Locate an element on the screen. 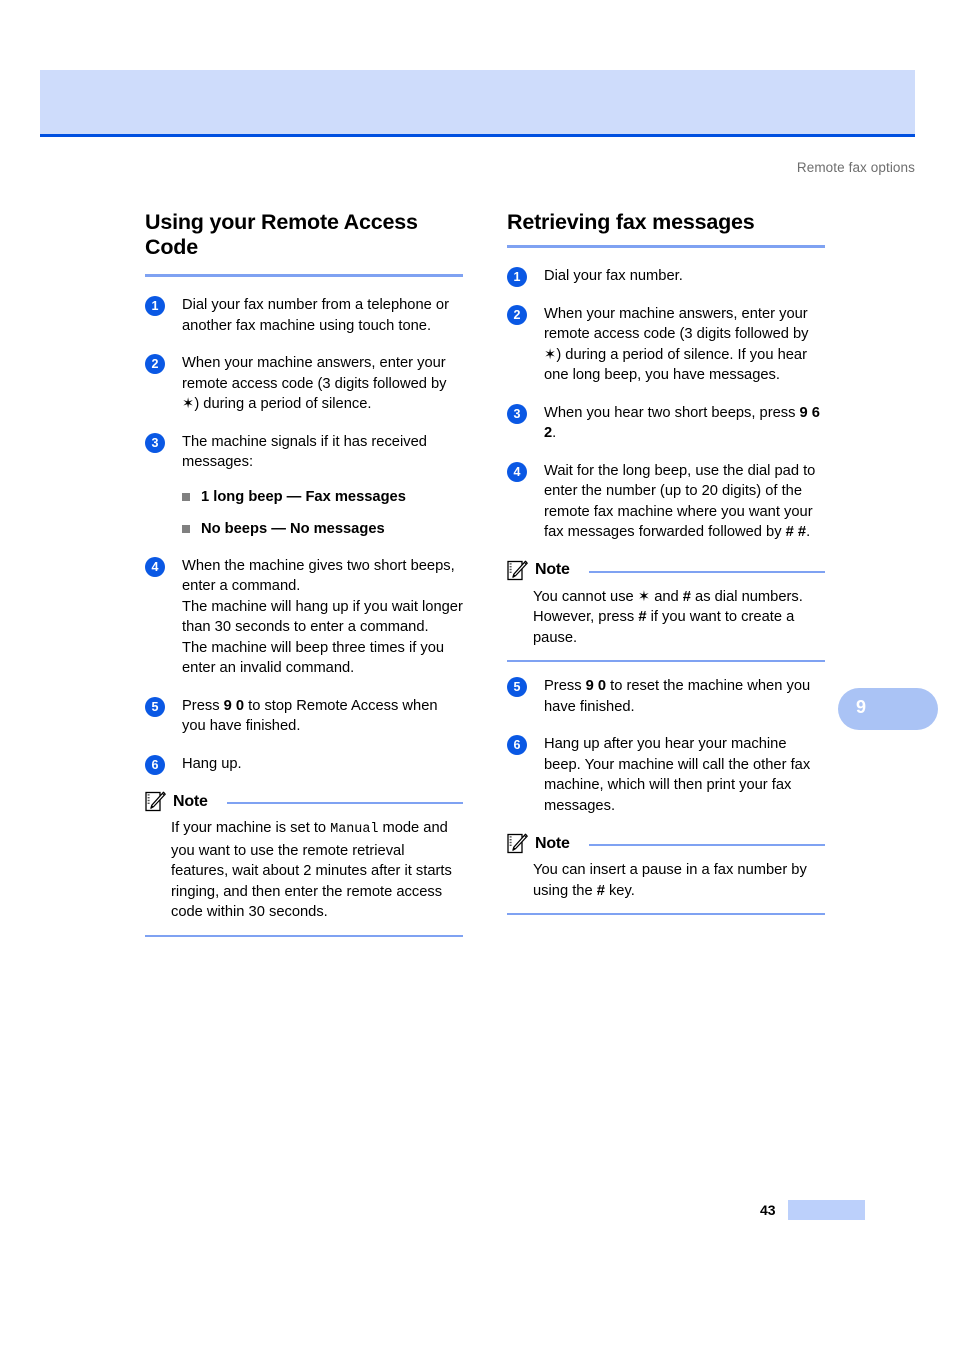 Image resolution: width=954 pixels, height=1351 pixels. chapter-number: 9 is located at coordinates (861, 707).